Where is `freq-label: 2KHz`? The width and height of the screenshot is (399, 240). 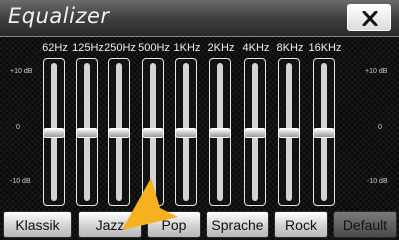
freq-label: 2KHz is located at coordinates (221, 48).